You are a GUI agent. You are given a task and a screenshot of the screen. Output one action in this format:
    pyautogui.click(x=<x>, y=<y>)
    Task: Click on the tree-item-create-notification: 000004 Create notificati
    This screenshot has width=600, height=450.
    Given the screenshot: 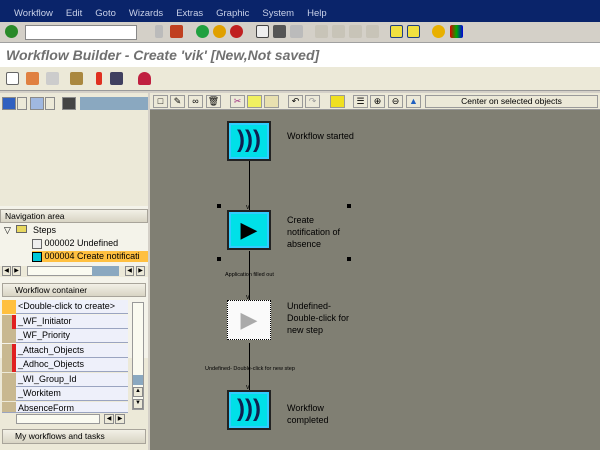 What is the action you would take?
    pyautogui.click(x=90, y=256)
    